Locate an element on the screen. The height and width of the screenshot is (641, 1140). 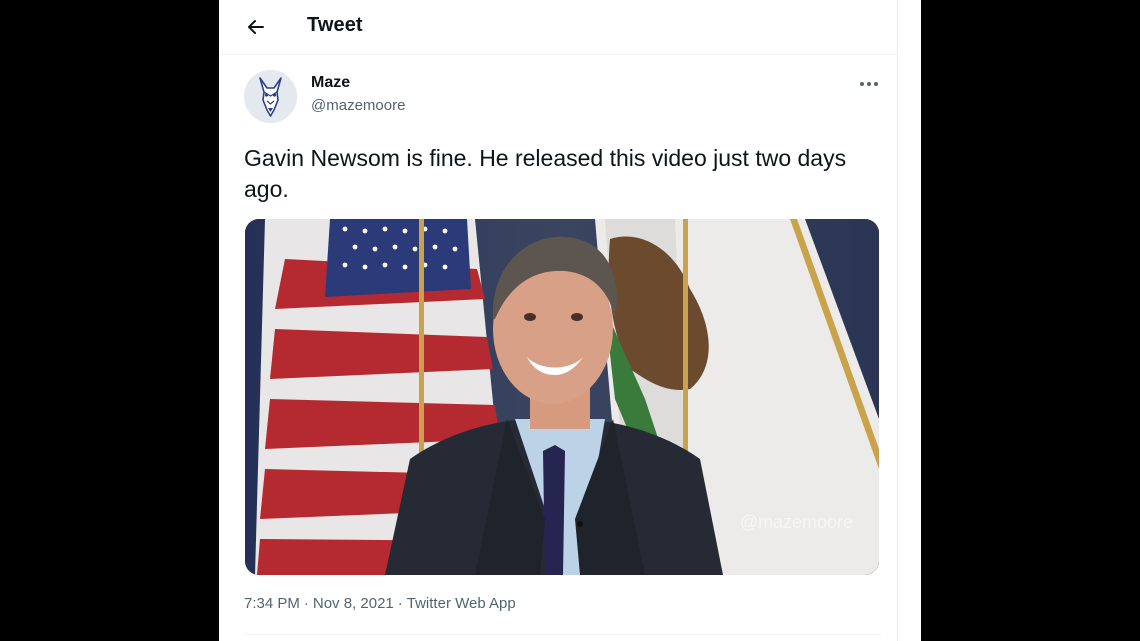
more-options-button is located at coordinates (869, 84).